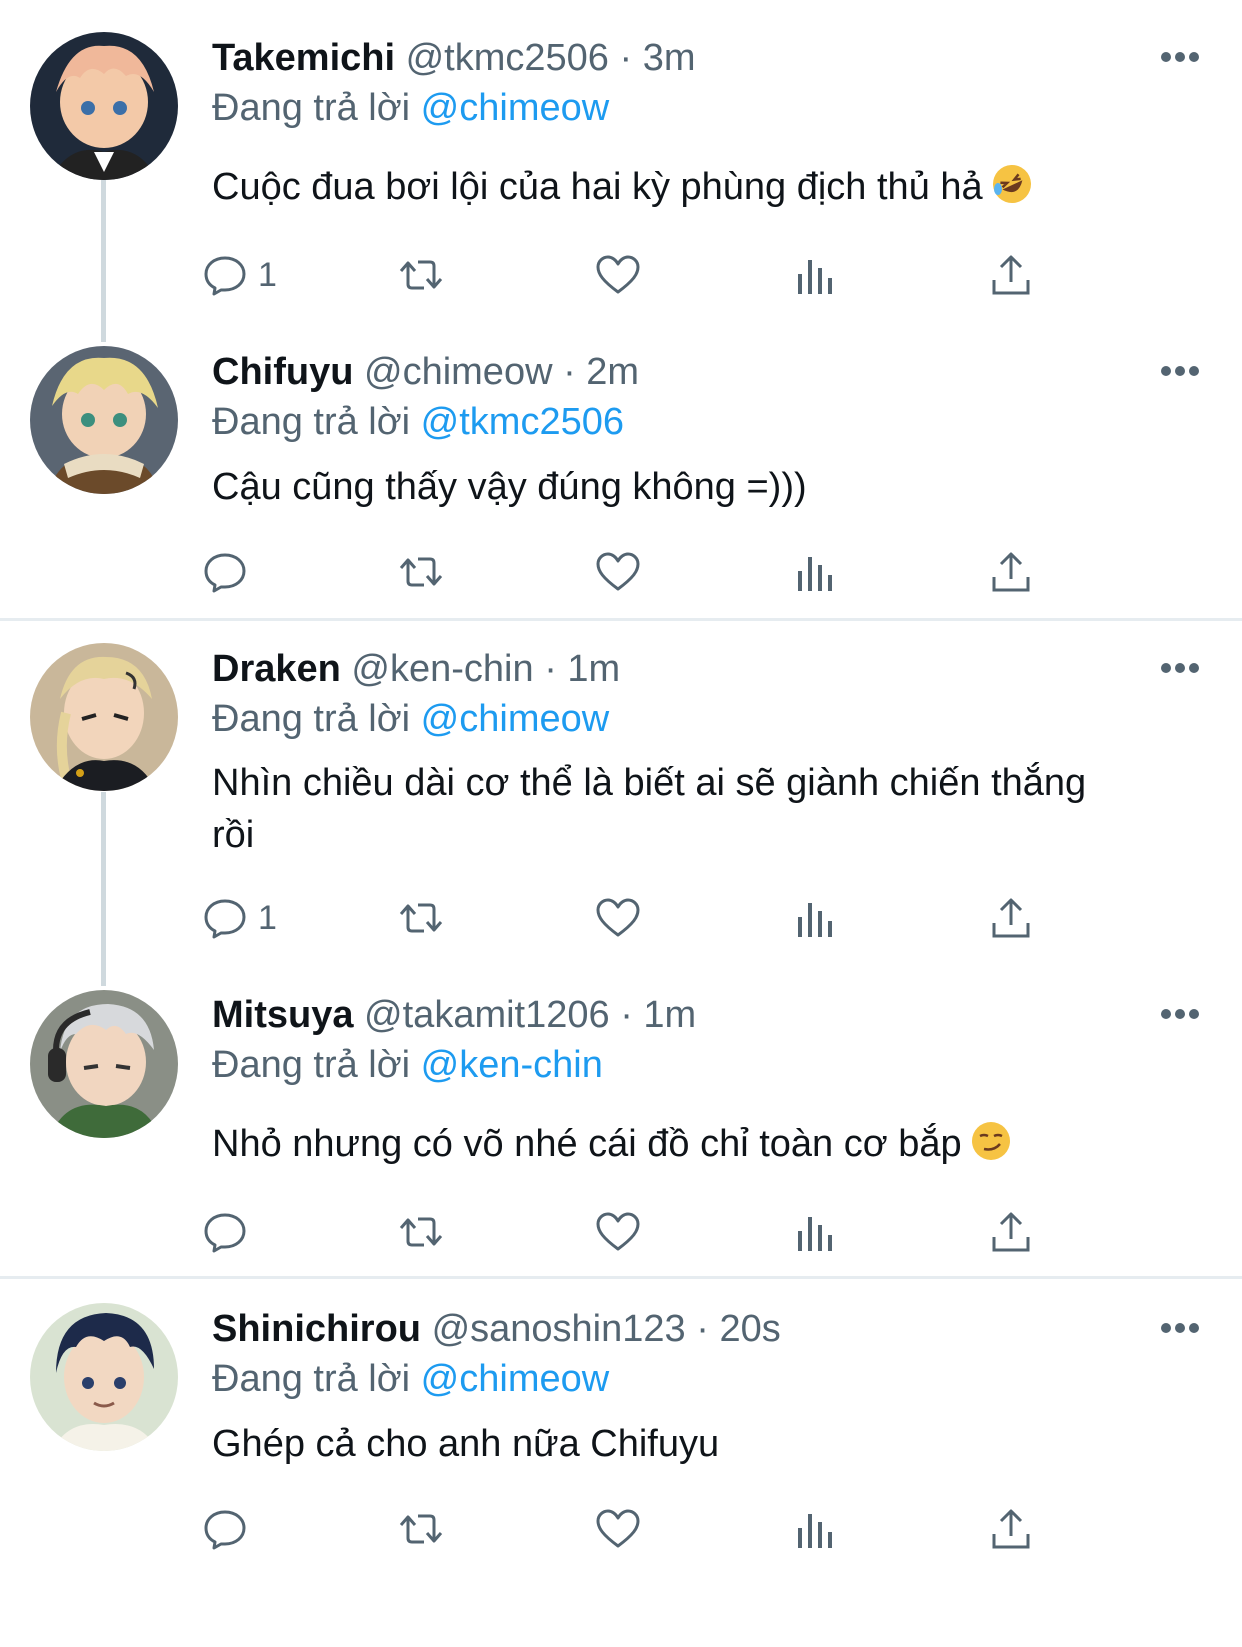 This screenshot has height=1647, width=1242. I want to click on smirk-emoji-icon, so click(990, 1141).